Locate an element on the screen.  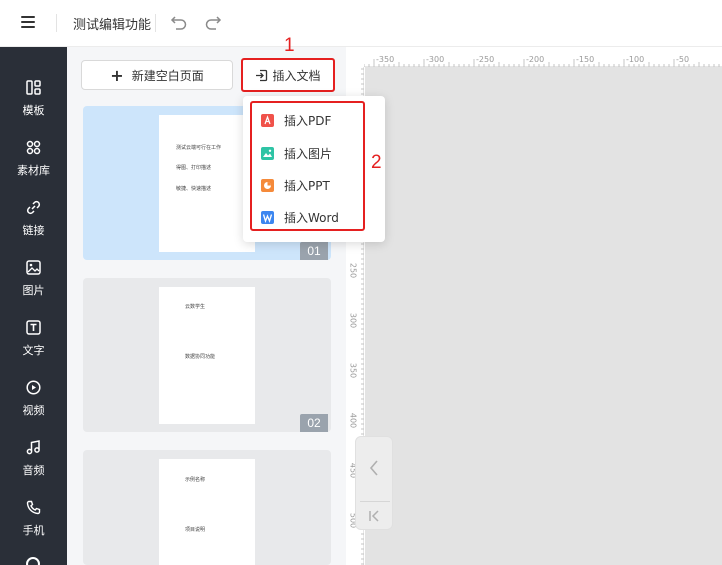
ruler-tick-label: -200 is located at coordinates (535, 59).